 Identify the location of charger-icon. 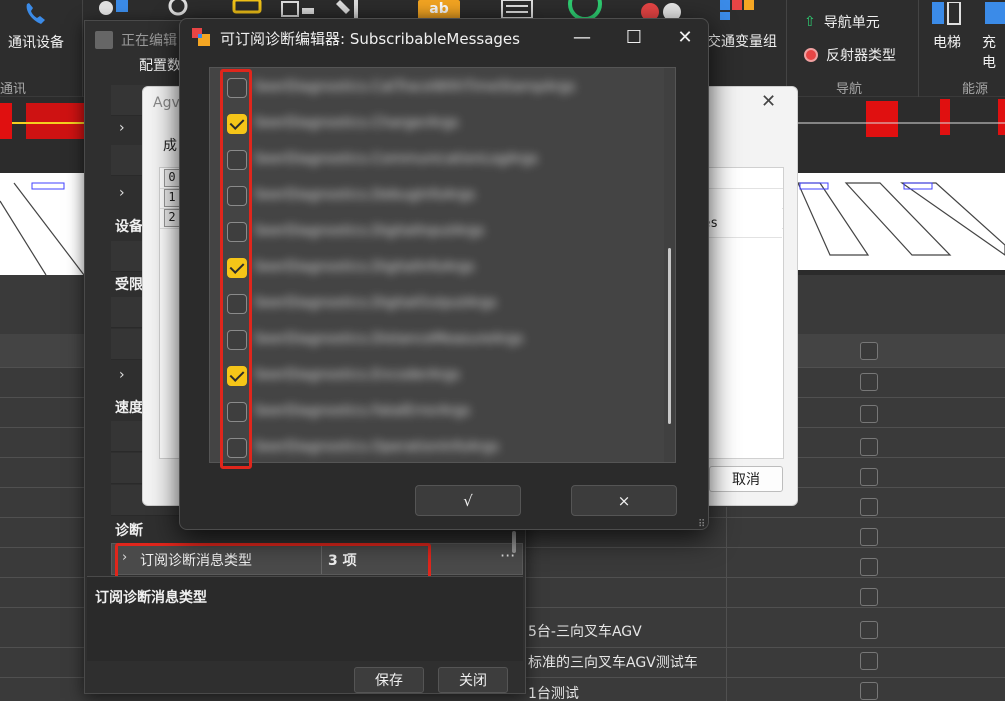
(994, 15).